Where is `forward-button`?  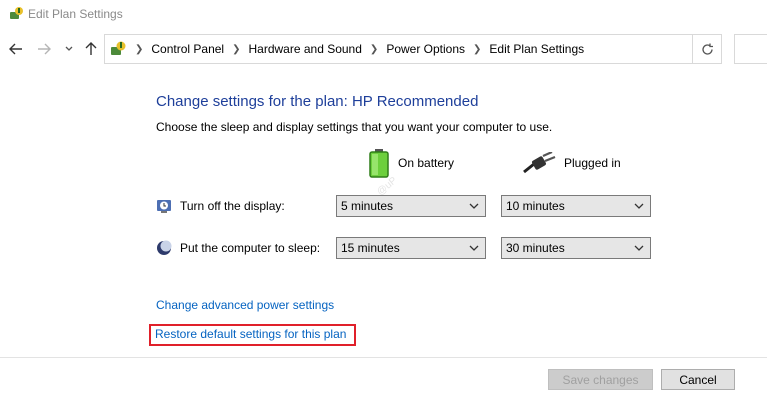 forward-button is located at coordinates (44, 49).